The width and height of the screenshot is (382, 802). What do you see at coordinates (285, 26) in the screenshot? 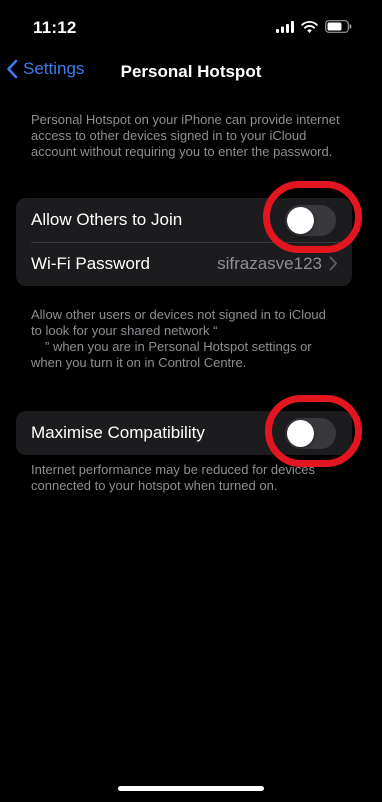
I see `cellular-signal-icon` at bounding box center [285, 26].